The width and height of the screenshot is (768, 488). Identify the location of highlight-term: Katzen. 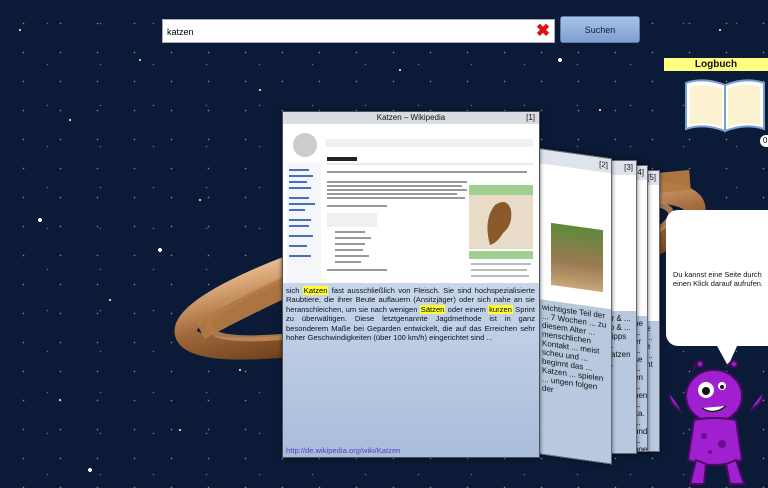
(315, 290).